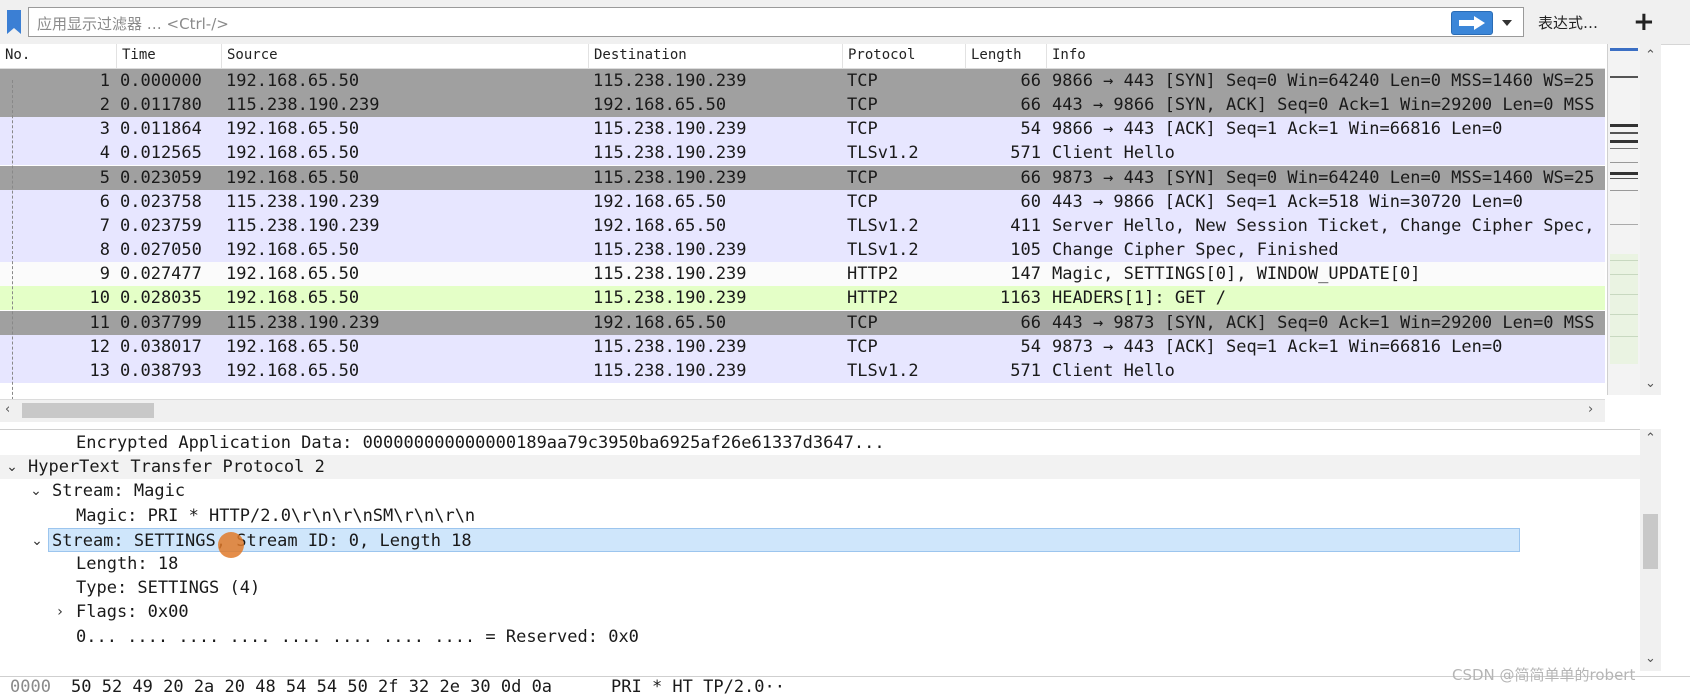 The height and width of the screenshot is (695, 1690). What do you see at coordinates (161, 81) in the screenshot?
I see `cell-time: 0.000000` at bounding box center [161, 81].